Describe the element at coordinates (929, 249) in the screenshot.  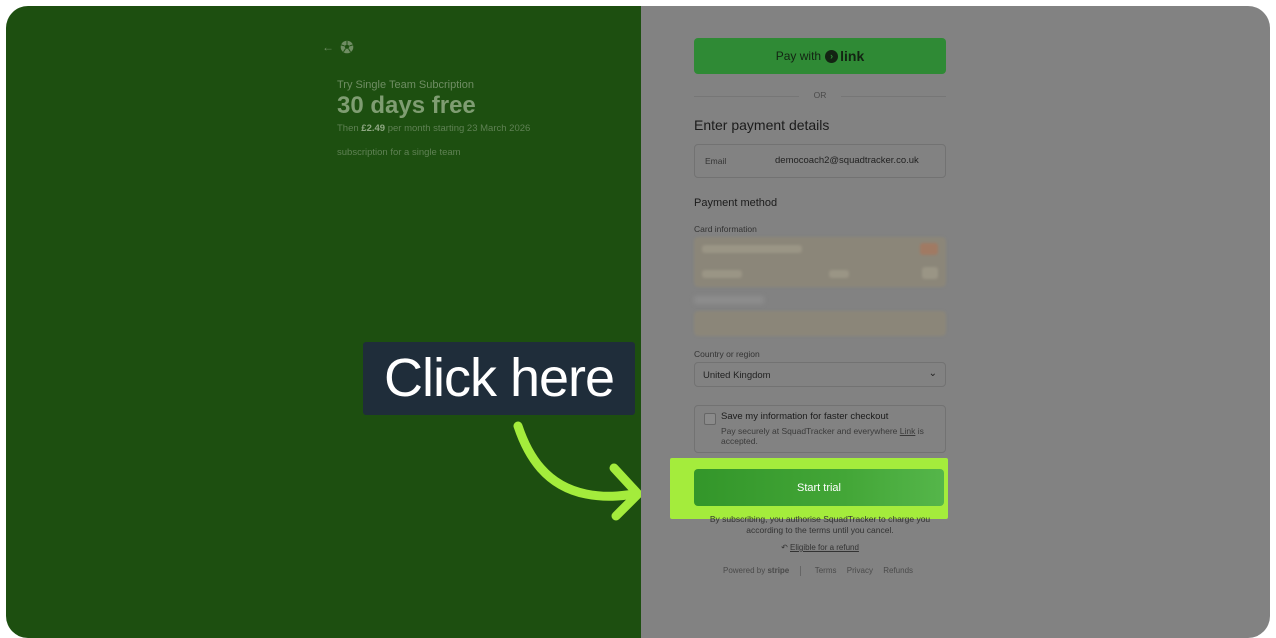
I see `card-brand-icon` at that location.